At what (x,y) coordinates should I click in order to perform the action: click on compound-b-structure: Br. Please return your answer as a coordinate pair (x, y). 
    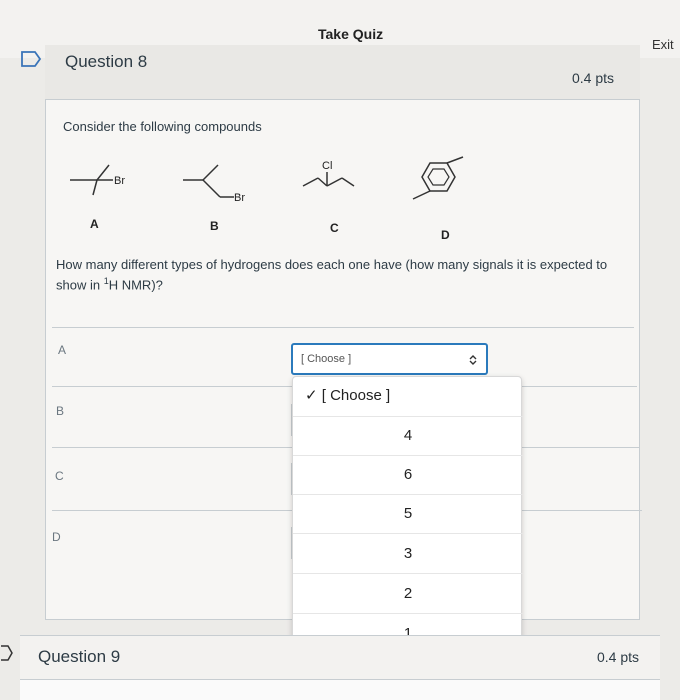
    Looking at the image, I should click on (214, 184).